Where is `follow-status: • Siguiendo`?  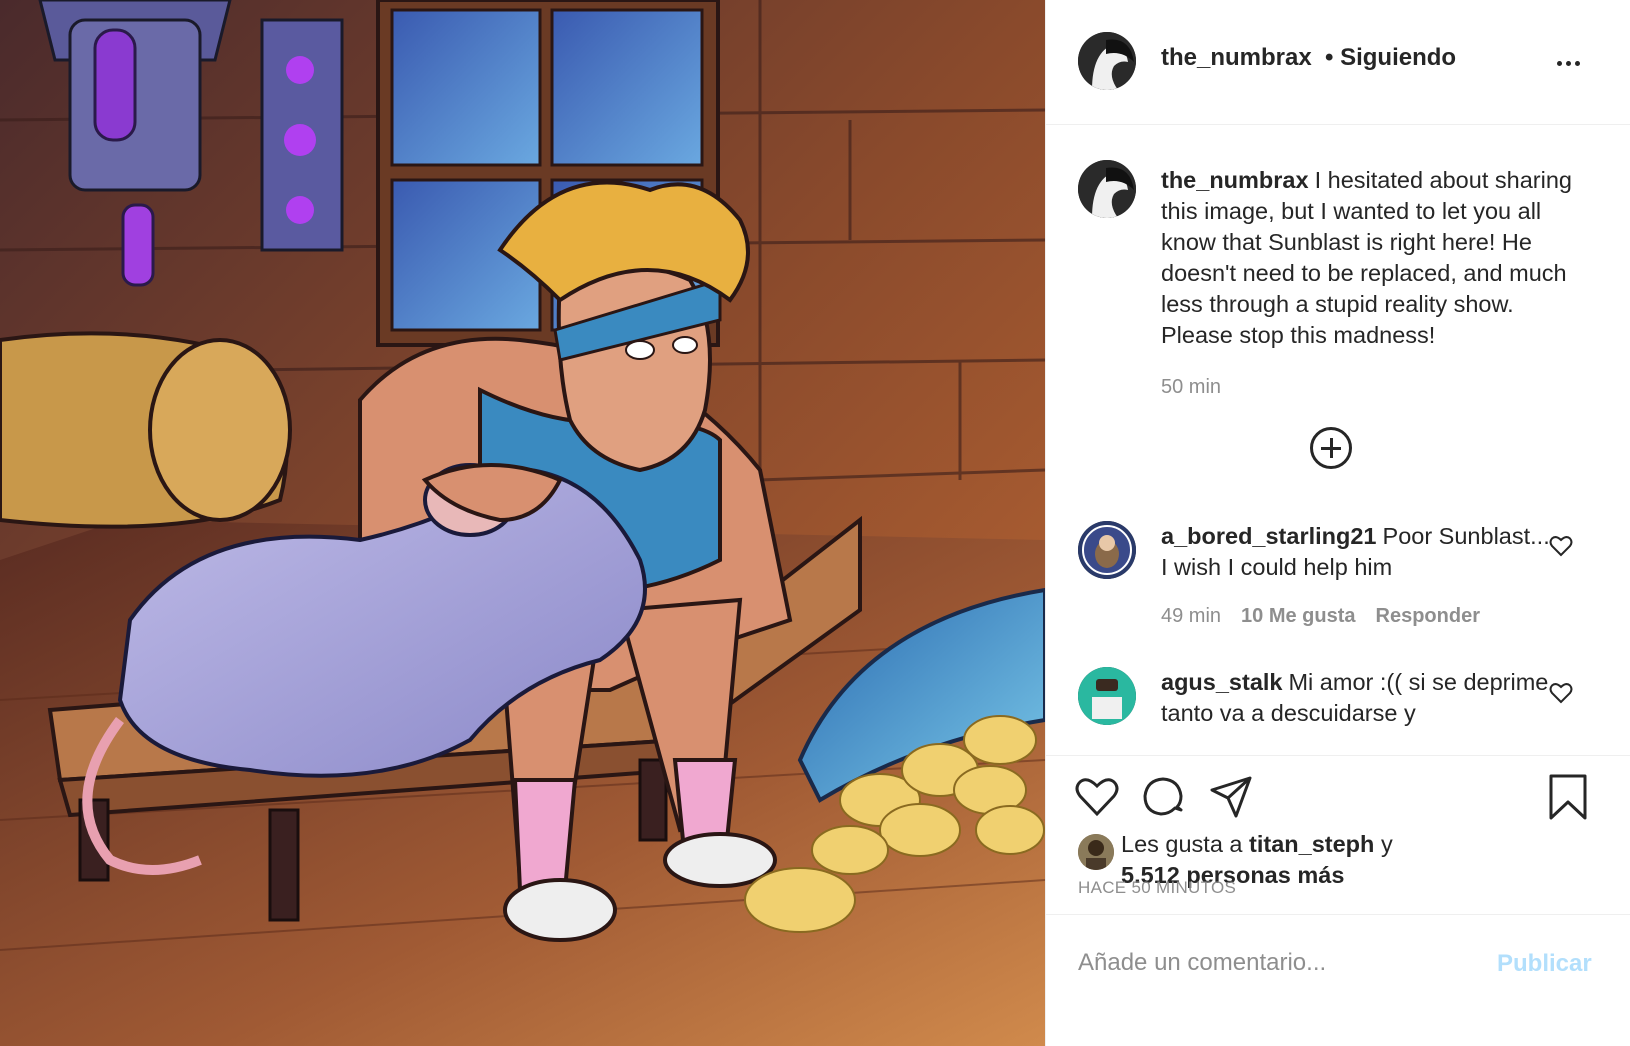 follow-status: • Siguiendo is located at coordinates (1390, 58).